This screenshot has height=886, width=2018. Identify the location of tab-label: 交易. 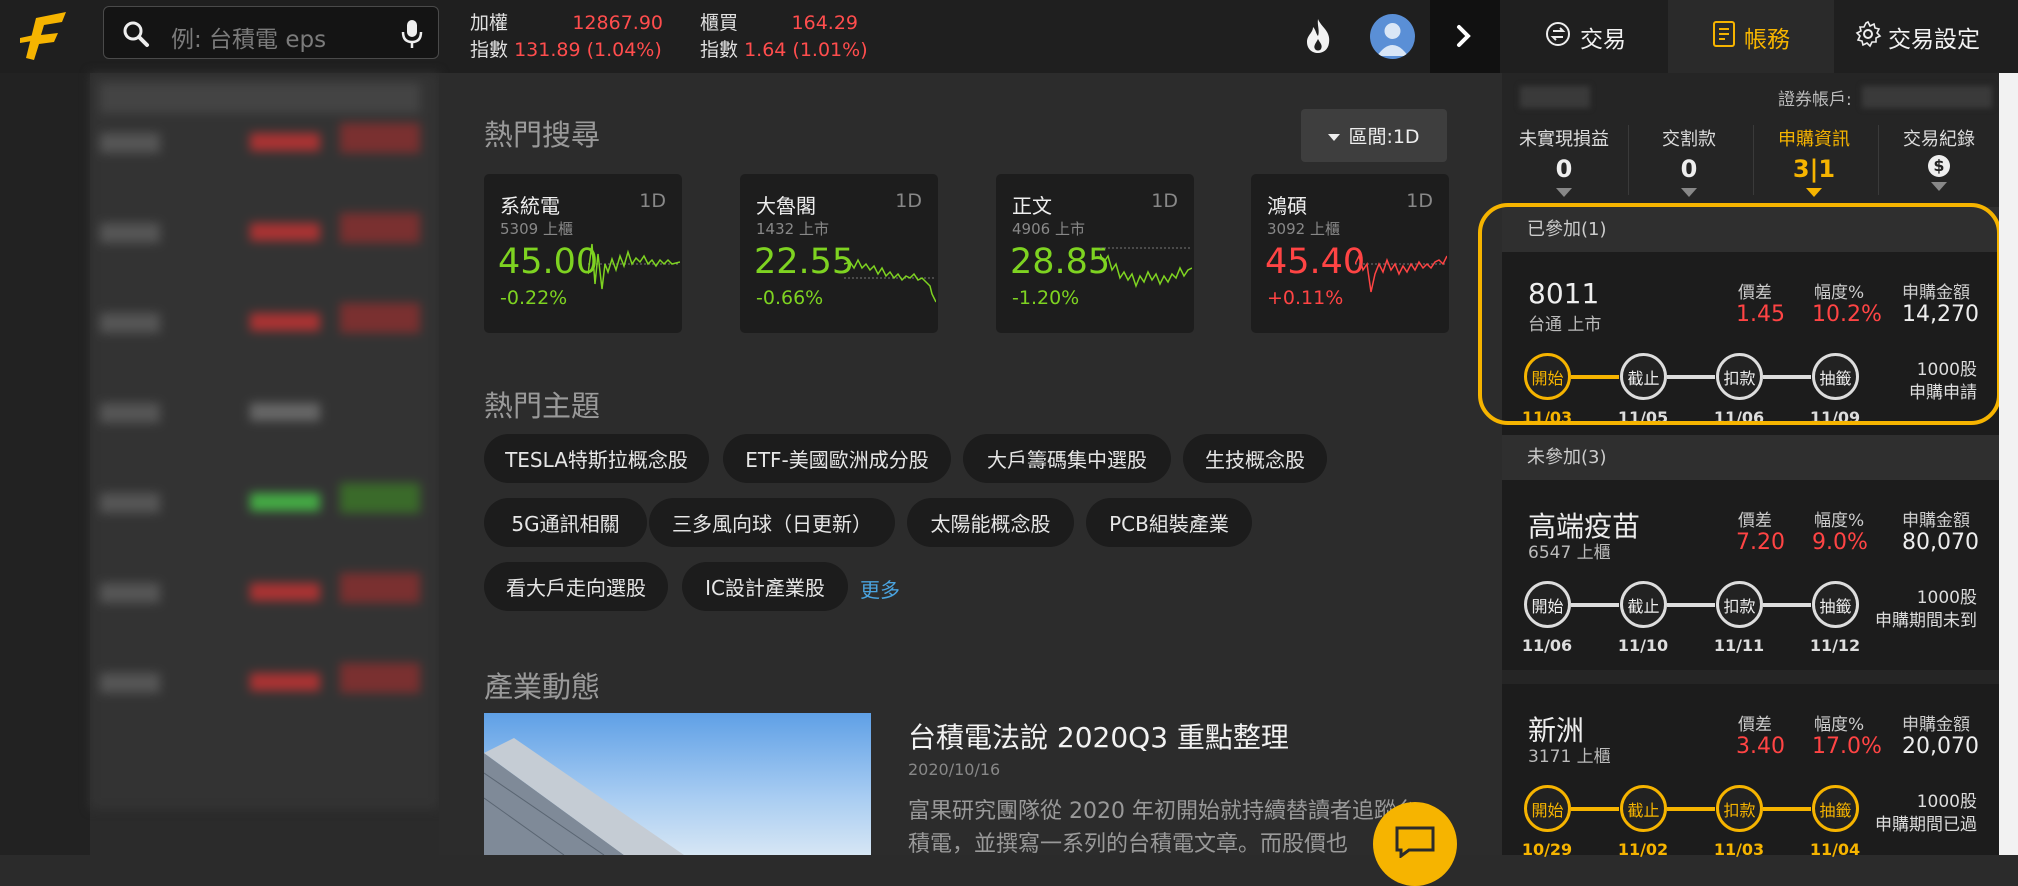
(1603, 39).